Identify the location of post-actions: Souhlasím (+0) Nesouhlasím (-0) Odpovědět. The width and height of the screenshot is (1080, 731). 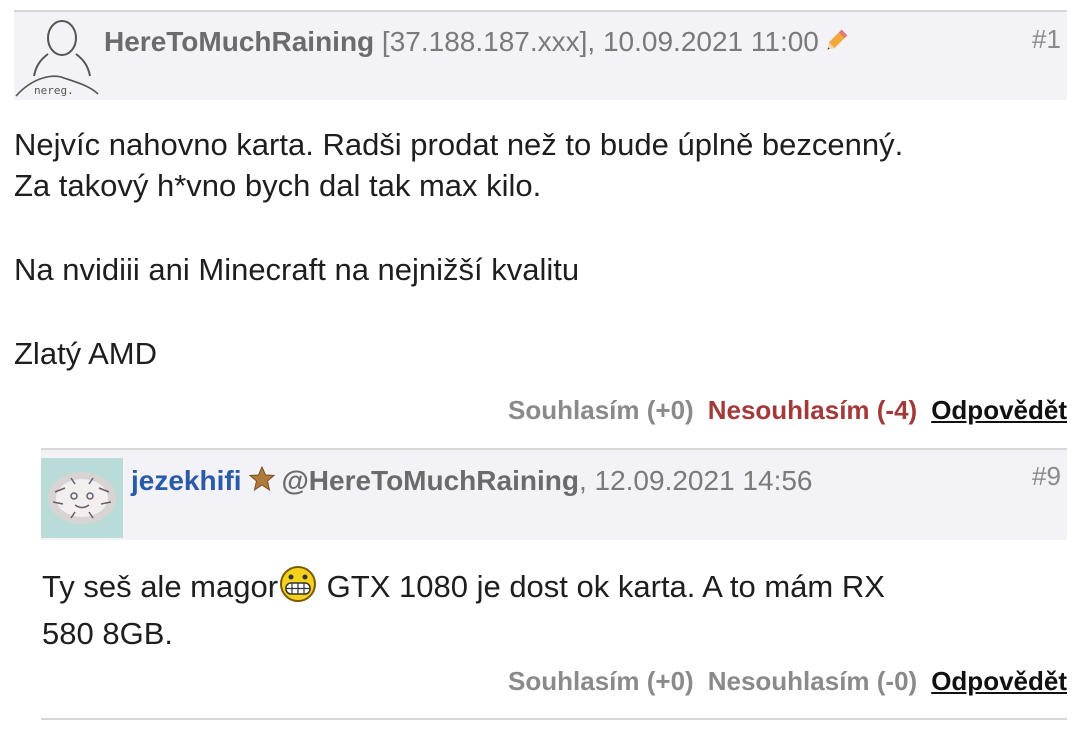
(780, 681).